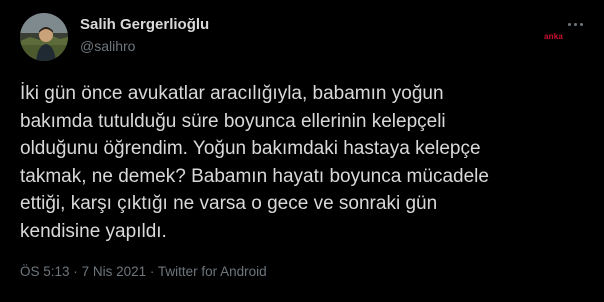 The width and height of the screenshot is (604, 302). I want to click on tweet-time: ÖS 5:13, so click(45, 271).